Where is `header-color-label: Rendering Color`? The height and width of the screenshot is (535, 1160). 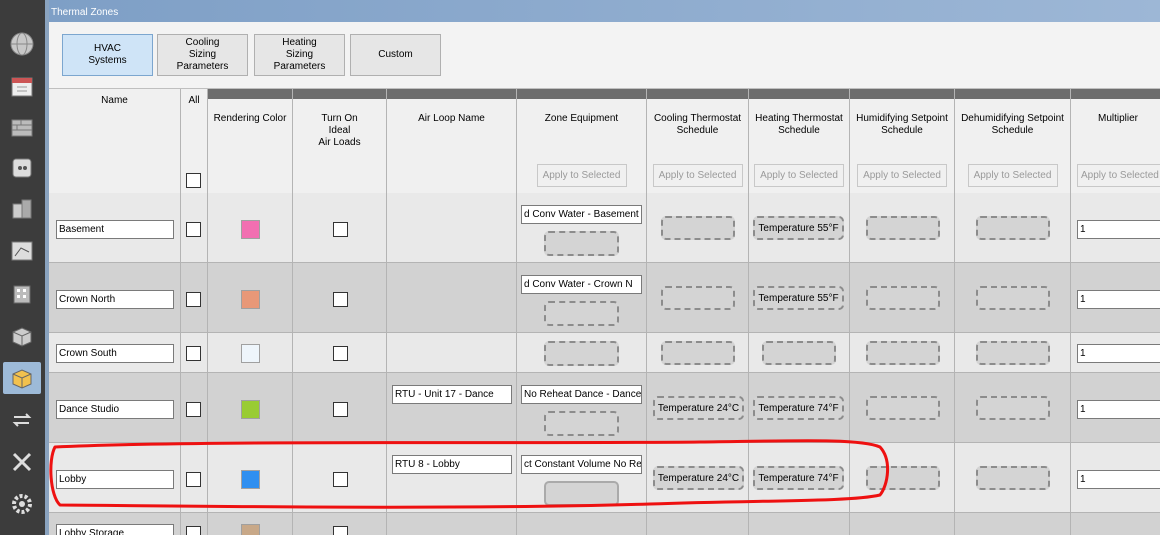 header-color-label: Rendering Color is located at coordinates (250, 118).